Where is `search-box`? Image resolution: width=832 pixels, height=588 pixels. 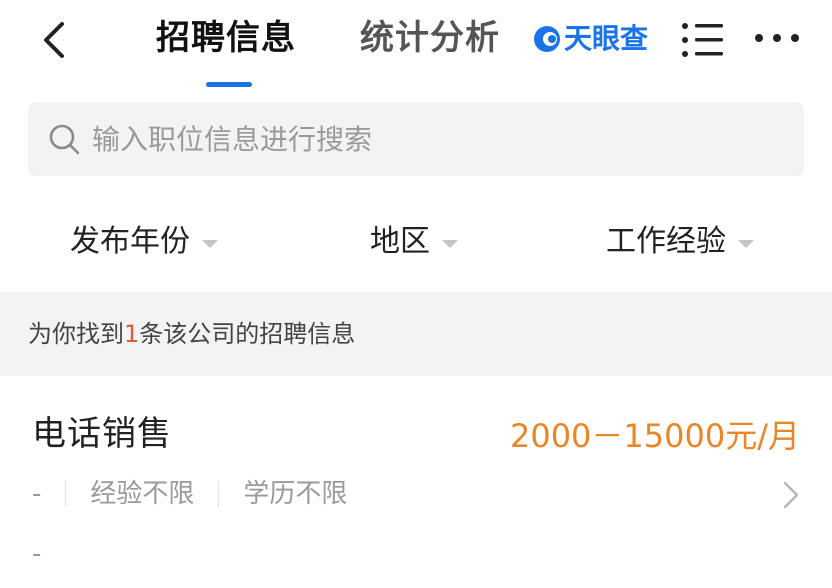 search-box is located at coordinates (416, 139).